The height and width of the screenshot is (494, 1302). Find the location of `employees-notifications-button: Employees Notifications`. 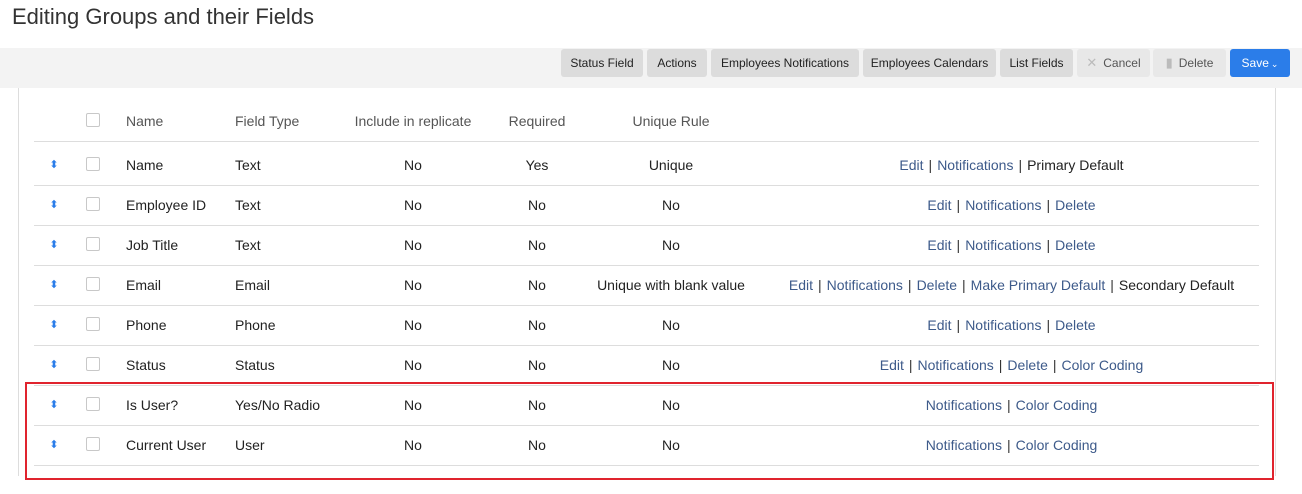

employees-notifications-button: Employees Notifications is located at coordinates (785, 63).